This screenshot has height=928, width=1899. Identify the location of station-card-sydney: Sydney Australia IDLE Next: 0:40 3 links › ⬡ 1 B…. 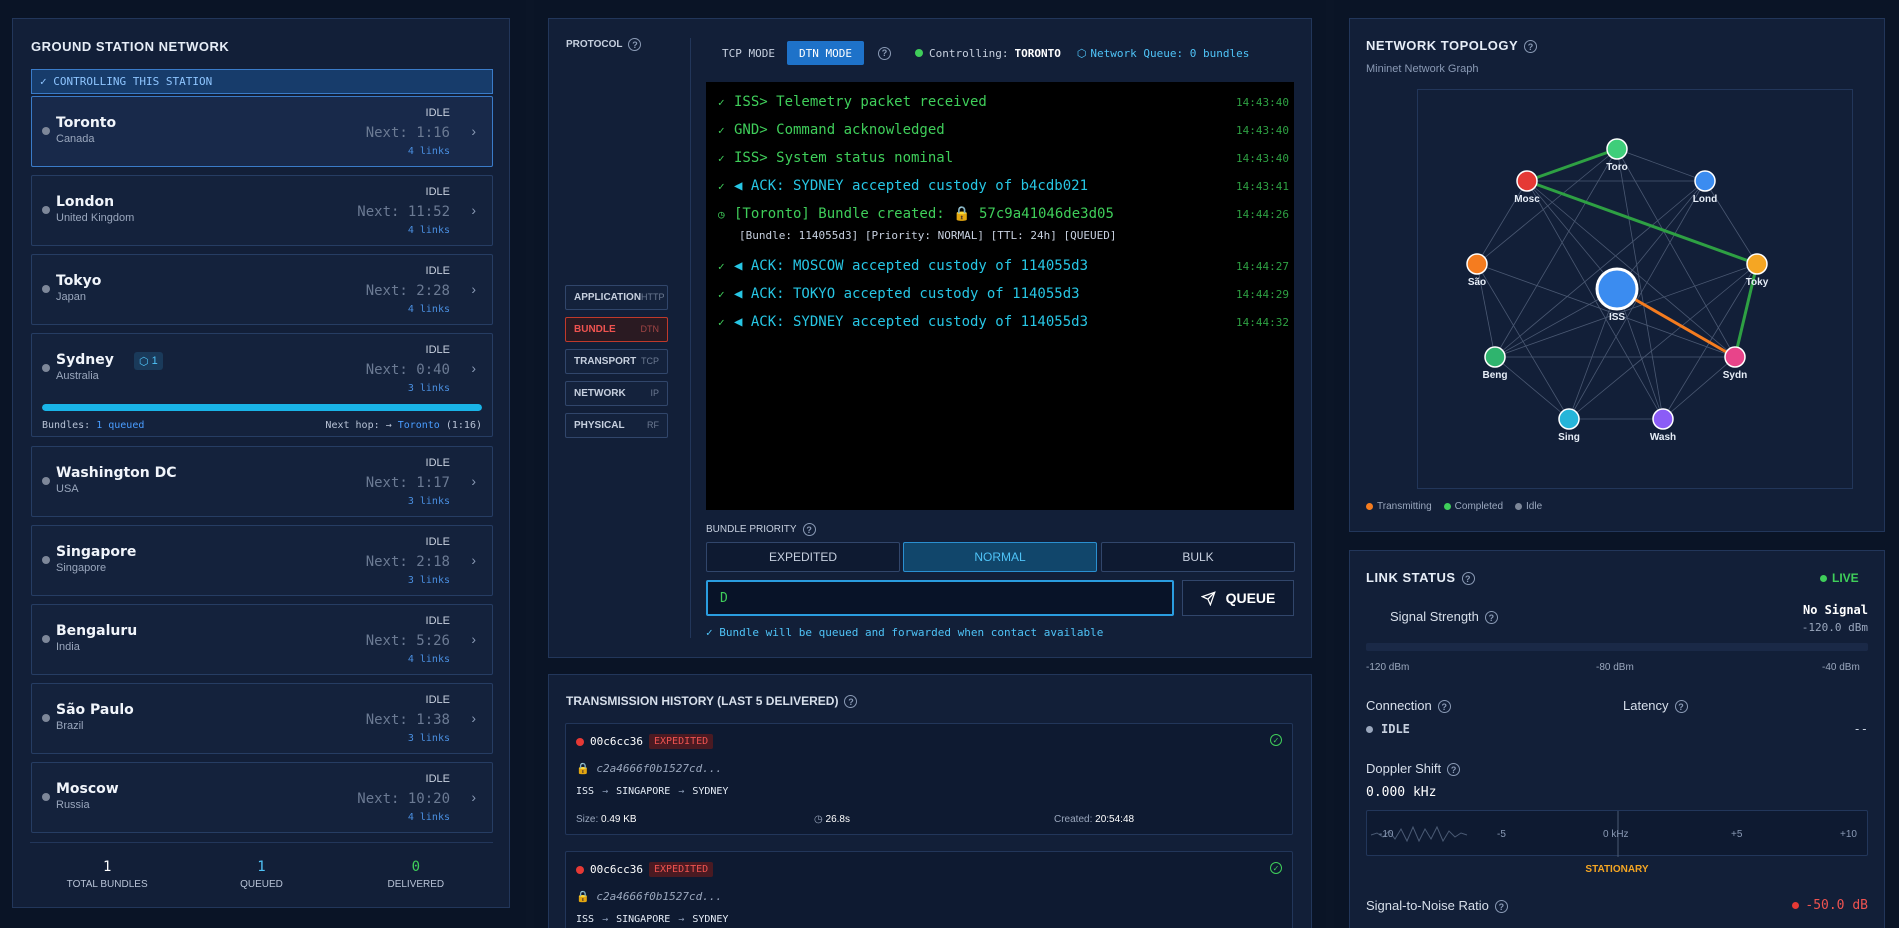
(262, 385).